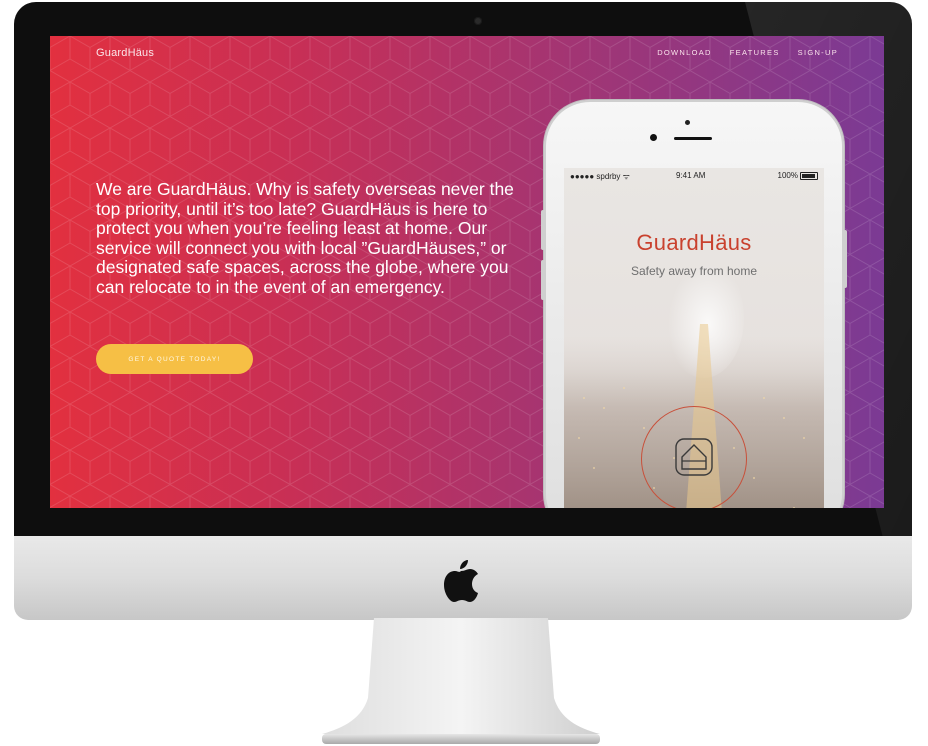 The height and width of the screenshot is (746, 928). Describe the element at coordinates (687, 122) in the screenshot. I see `phone-camera` at that location.